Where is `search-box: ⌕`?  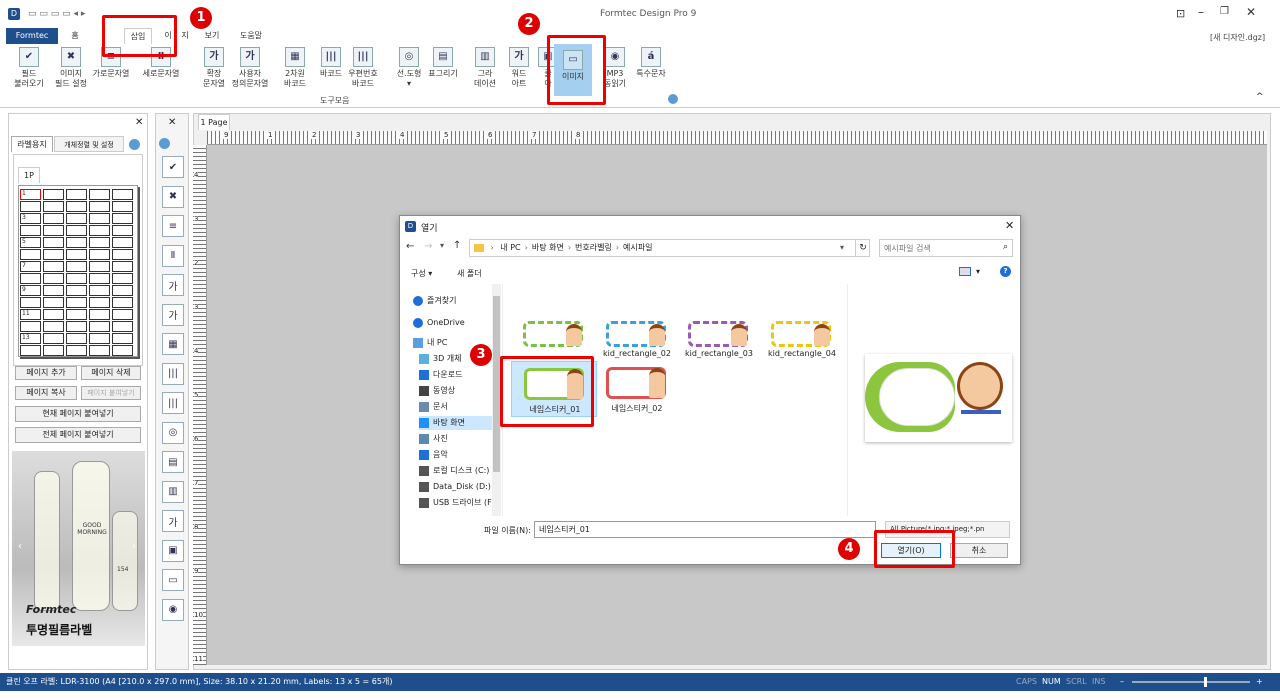
search-box: ⌕ is located at coordinates (946, 248).